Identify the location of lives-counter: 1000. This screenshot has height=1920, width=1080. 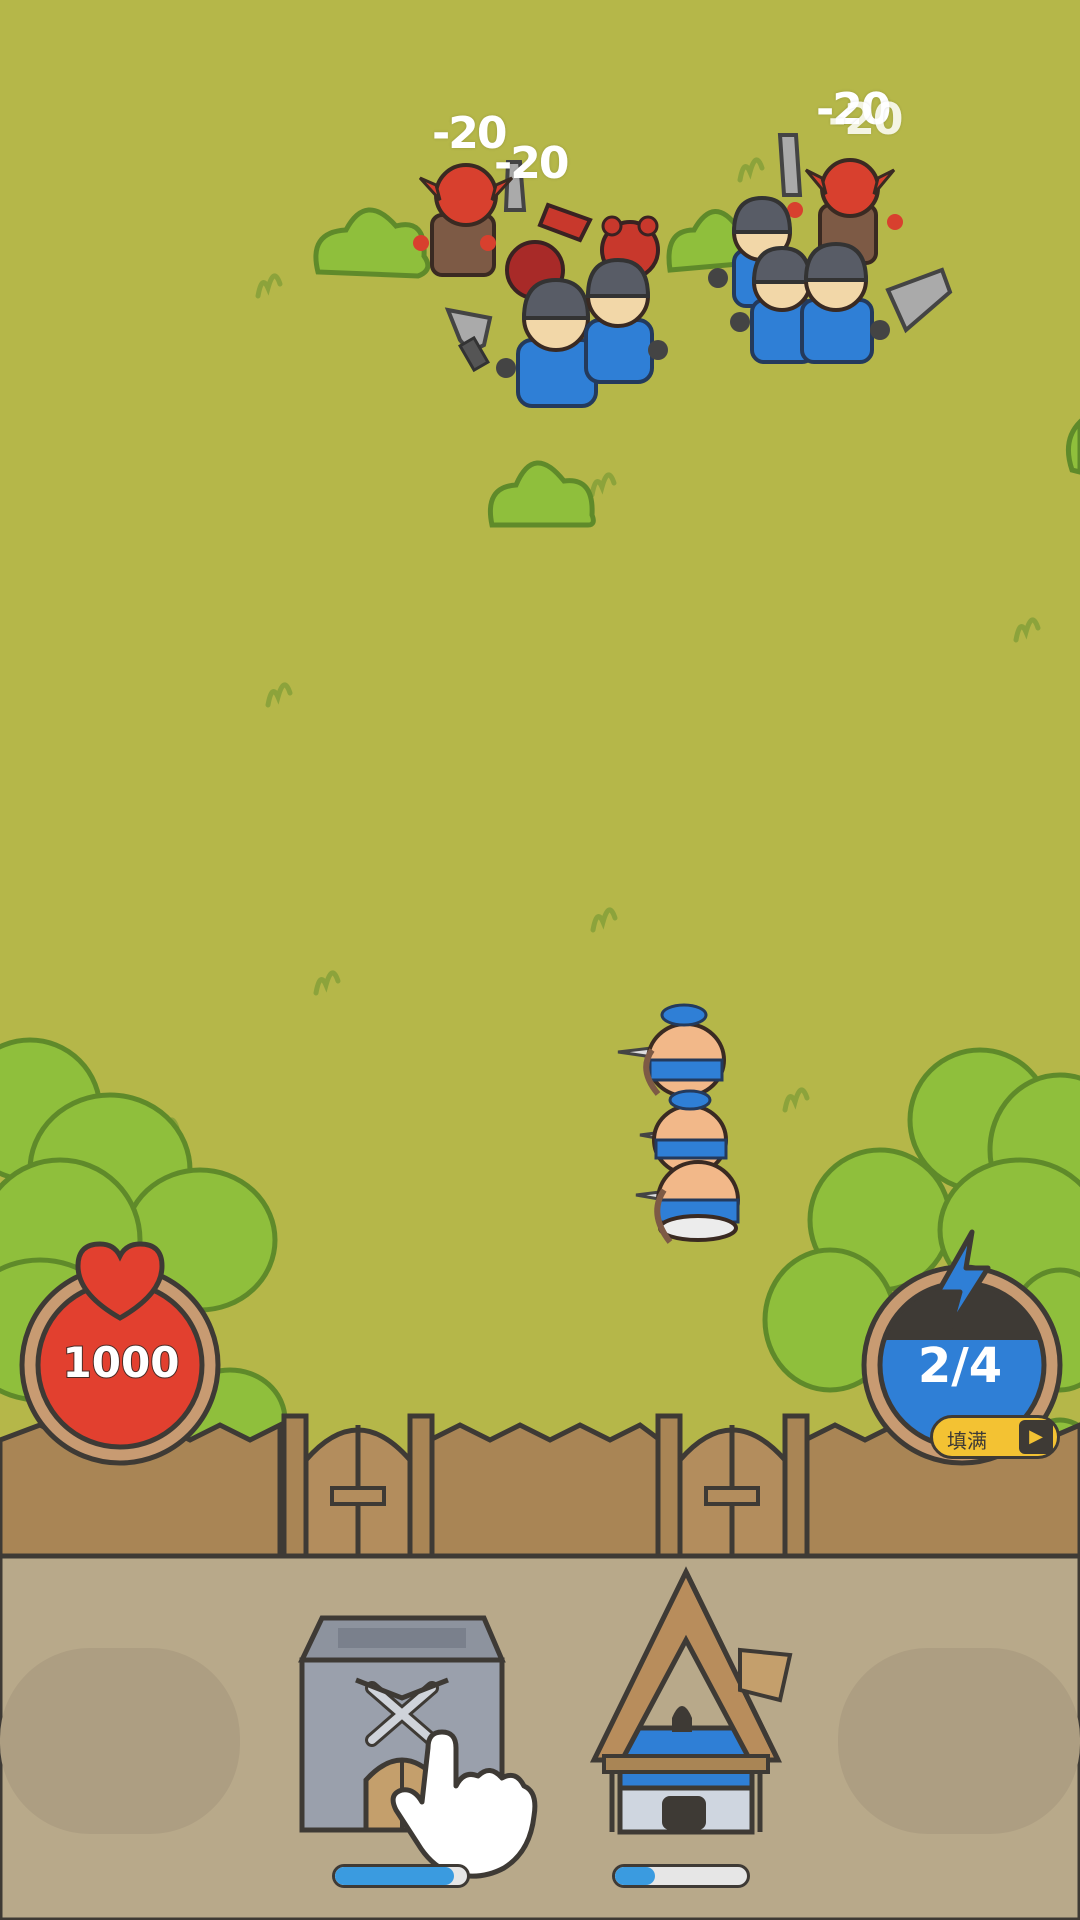
(121, 1362).